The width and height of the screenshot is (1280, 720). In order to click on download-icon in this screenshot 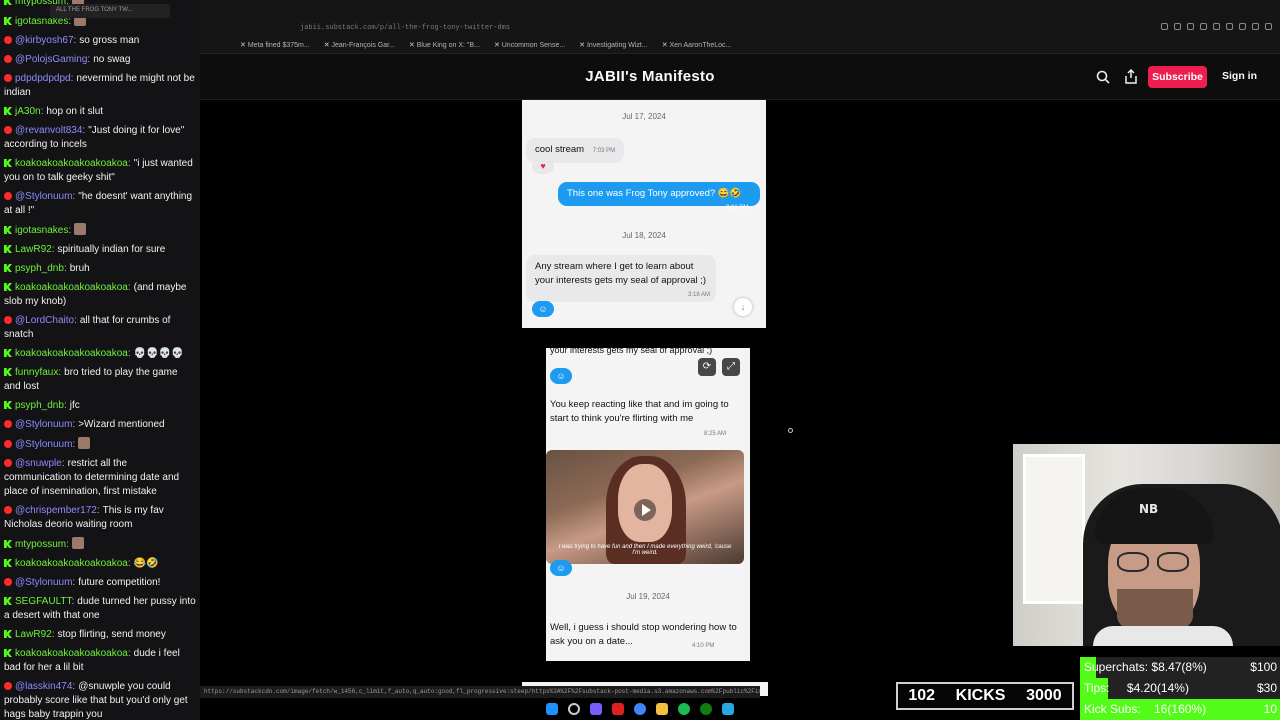, I will do `click(1255, 26)`.